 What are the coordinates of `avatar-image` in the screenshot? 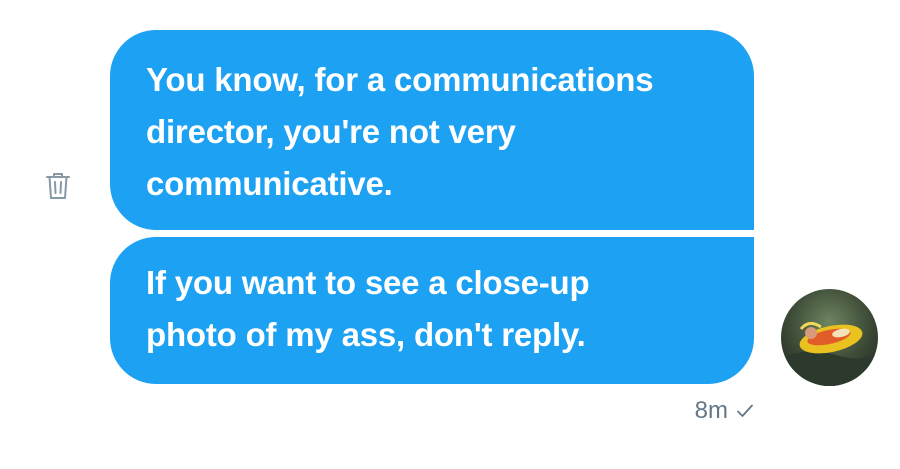 It's located at (829, 337).